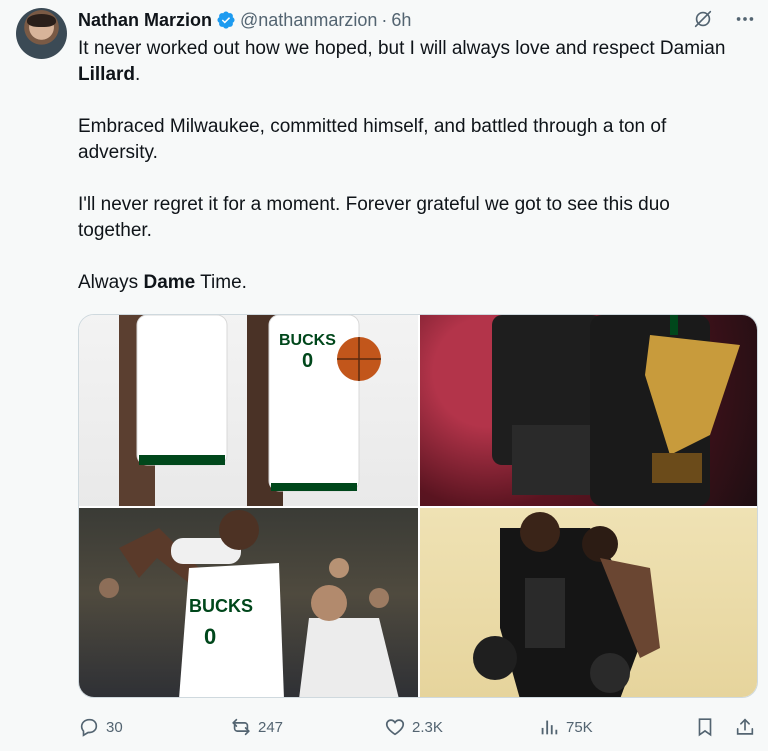  Describe the element at coordinates (588, 602) in the screenshot. I see `photo-embrace-on-court` at that location.